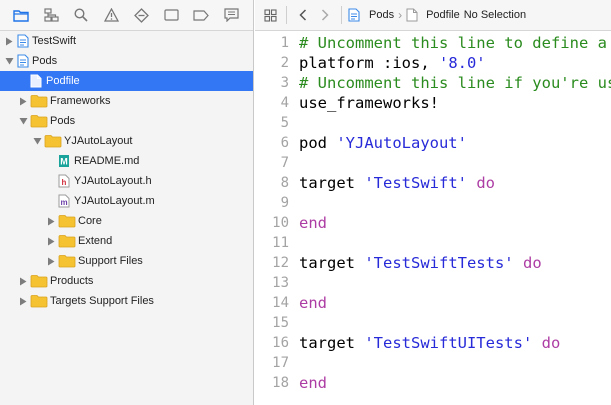  Describe the element at coordinates (110, 261) in the screenshot. I see `tree-item-label: Support Files` at that location.